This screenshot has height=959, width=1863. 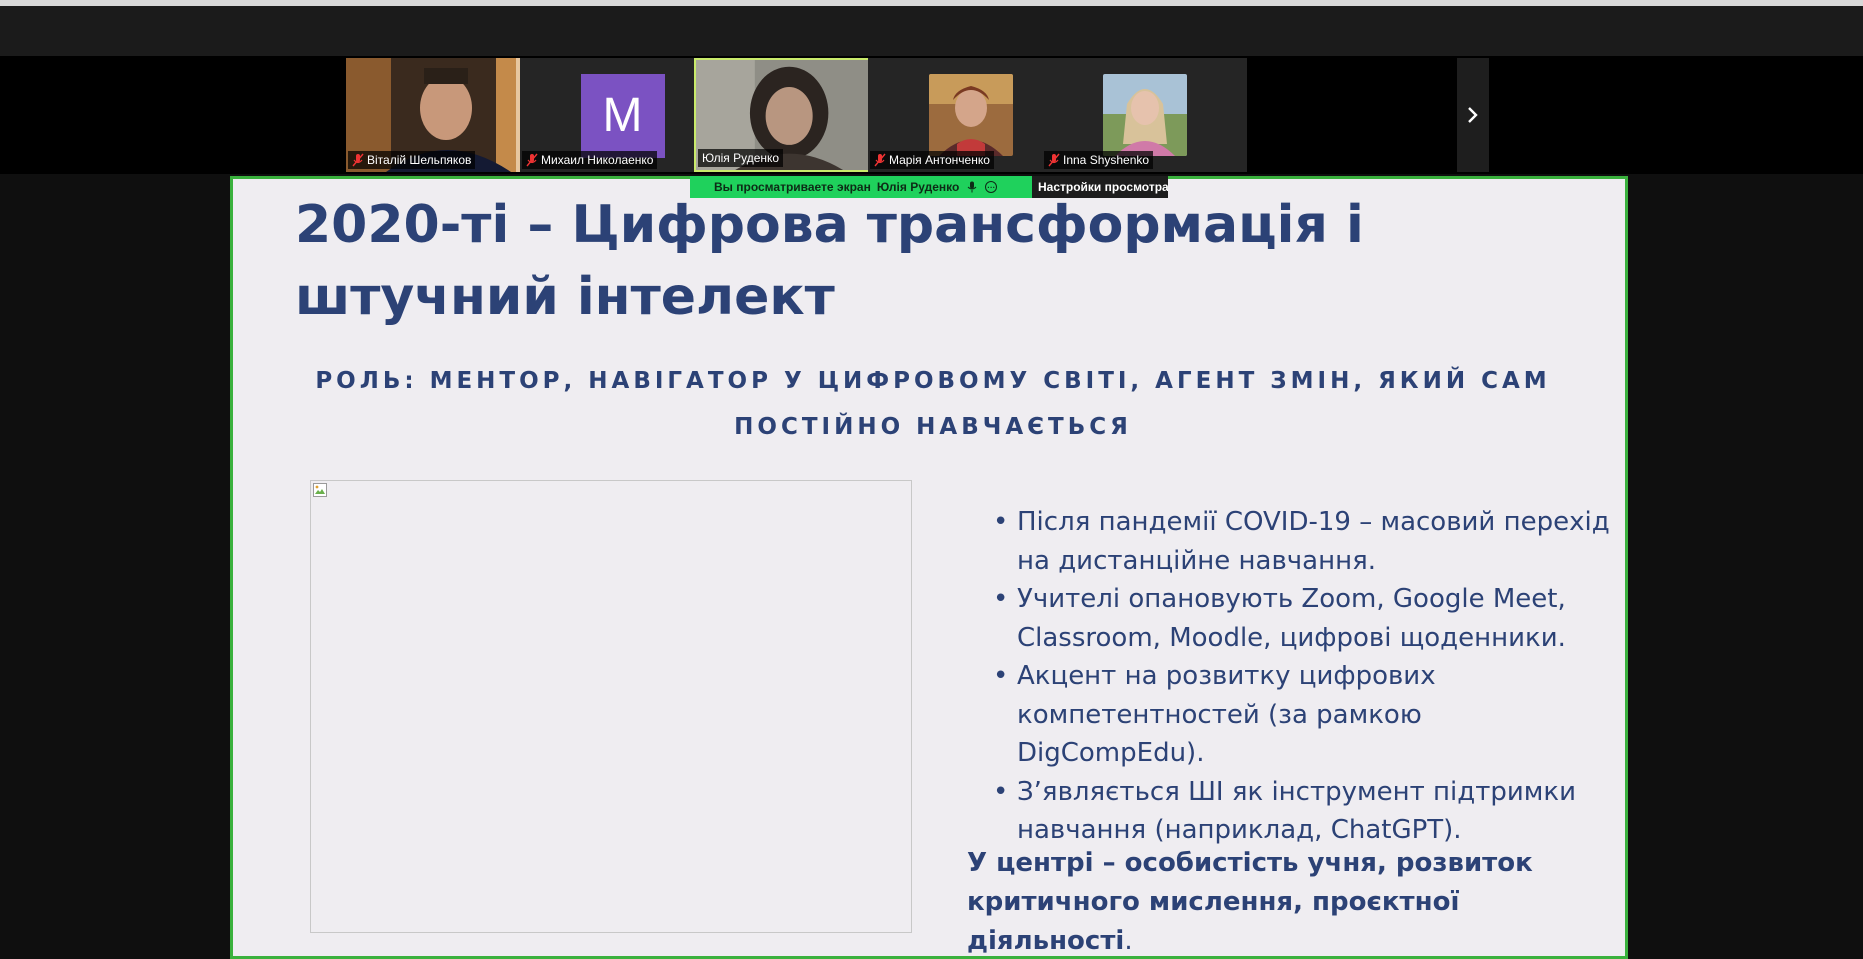 What do you see at coordinates (931, 31) in the screenshot?
I see `meeting-top-bar` at bounding box center [931, 31].